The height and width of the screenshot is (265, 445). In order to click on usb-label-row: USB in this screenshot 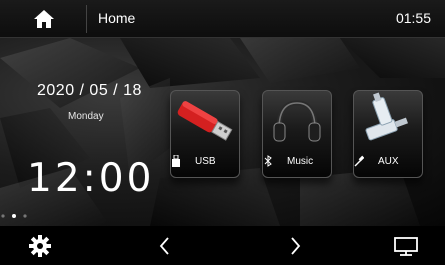, I will do `click(205, 162)`.